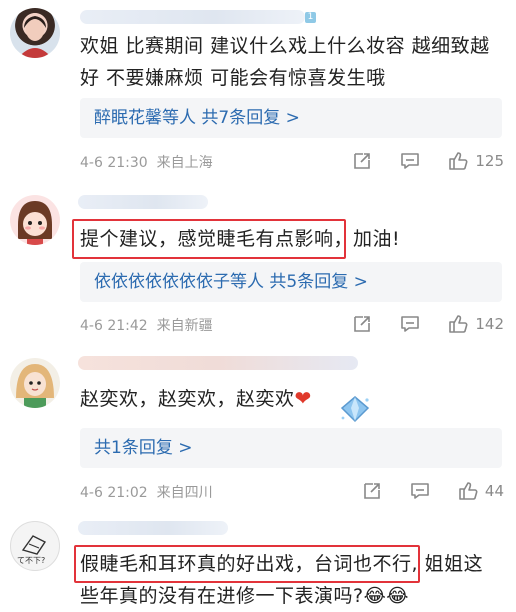 Image resolution: width=516 pixels, height=612 pixels. I want to click on comment-meta: 4-6 21:30 来自上海, so click(146, 162).